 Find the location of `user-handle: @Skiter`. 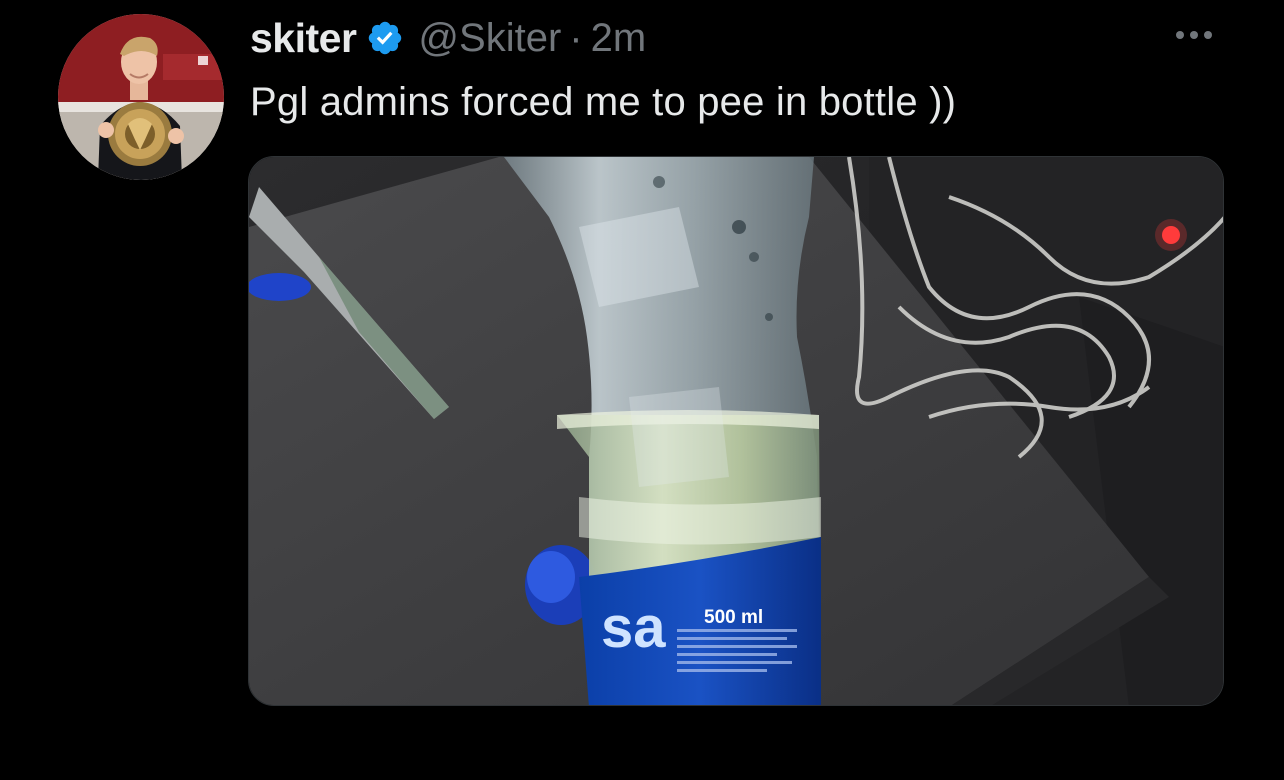

user-handle: @Skiter is located at coordinates (489, 38).